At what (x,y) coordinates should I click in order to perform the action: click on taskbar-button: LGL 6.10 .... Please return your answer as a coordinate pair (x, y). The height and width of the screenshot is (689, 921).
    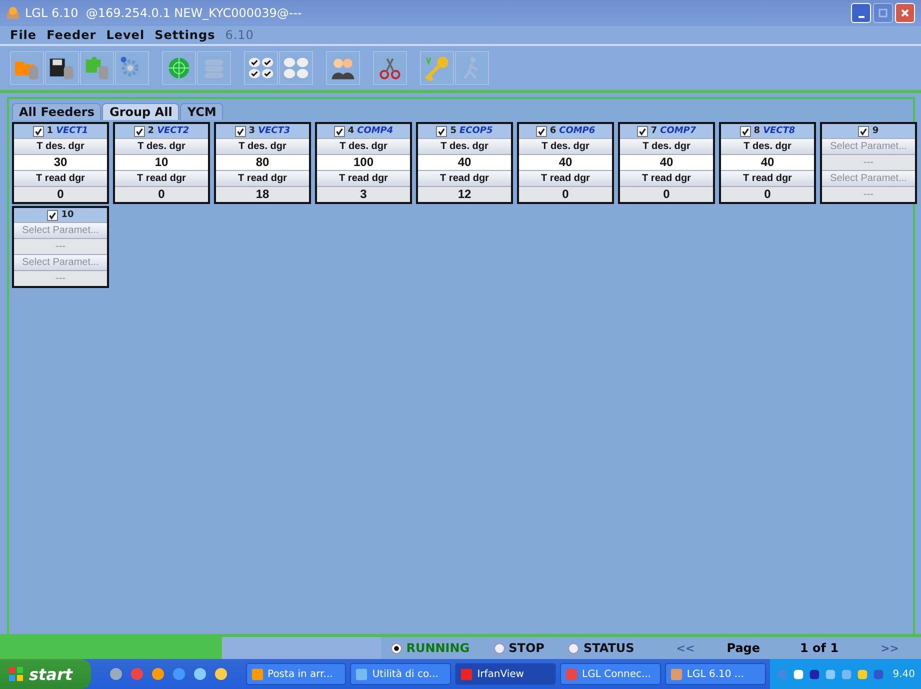
    Looking at the image, I should click on (715, 674).